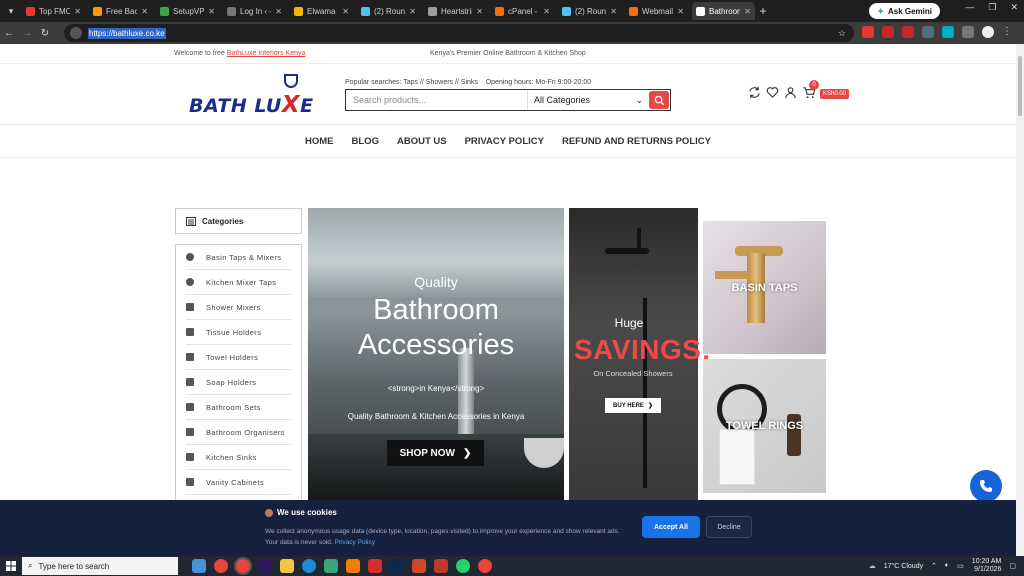  Describe the element at coordinates (419, 566) in the screenshot. I see `powerpoint-icon` at that location.